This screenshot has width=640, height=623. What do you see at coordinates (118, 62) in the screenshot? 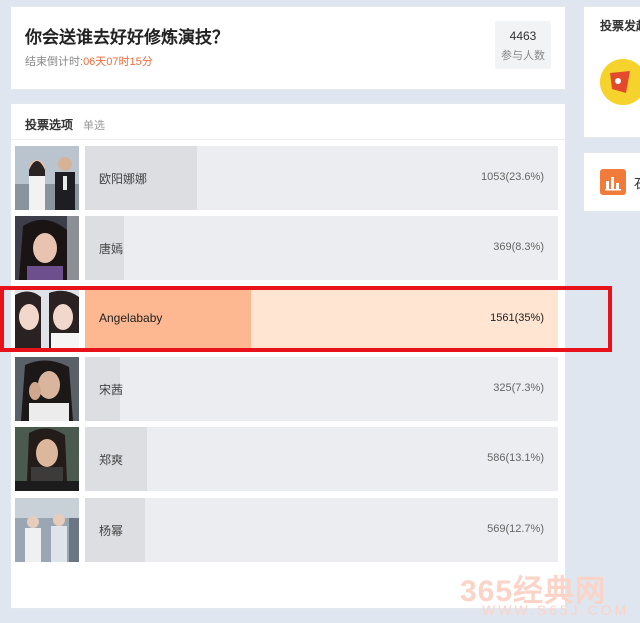
I see `countdown-value: 06天07时15分` at bounding box center [118, 62].